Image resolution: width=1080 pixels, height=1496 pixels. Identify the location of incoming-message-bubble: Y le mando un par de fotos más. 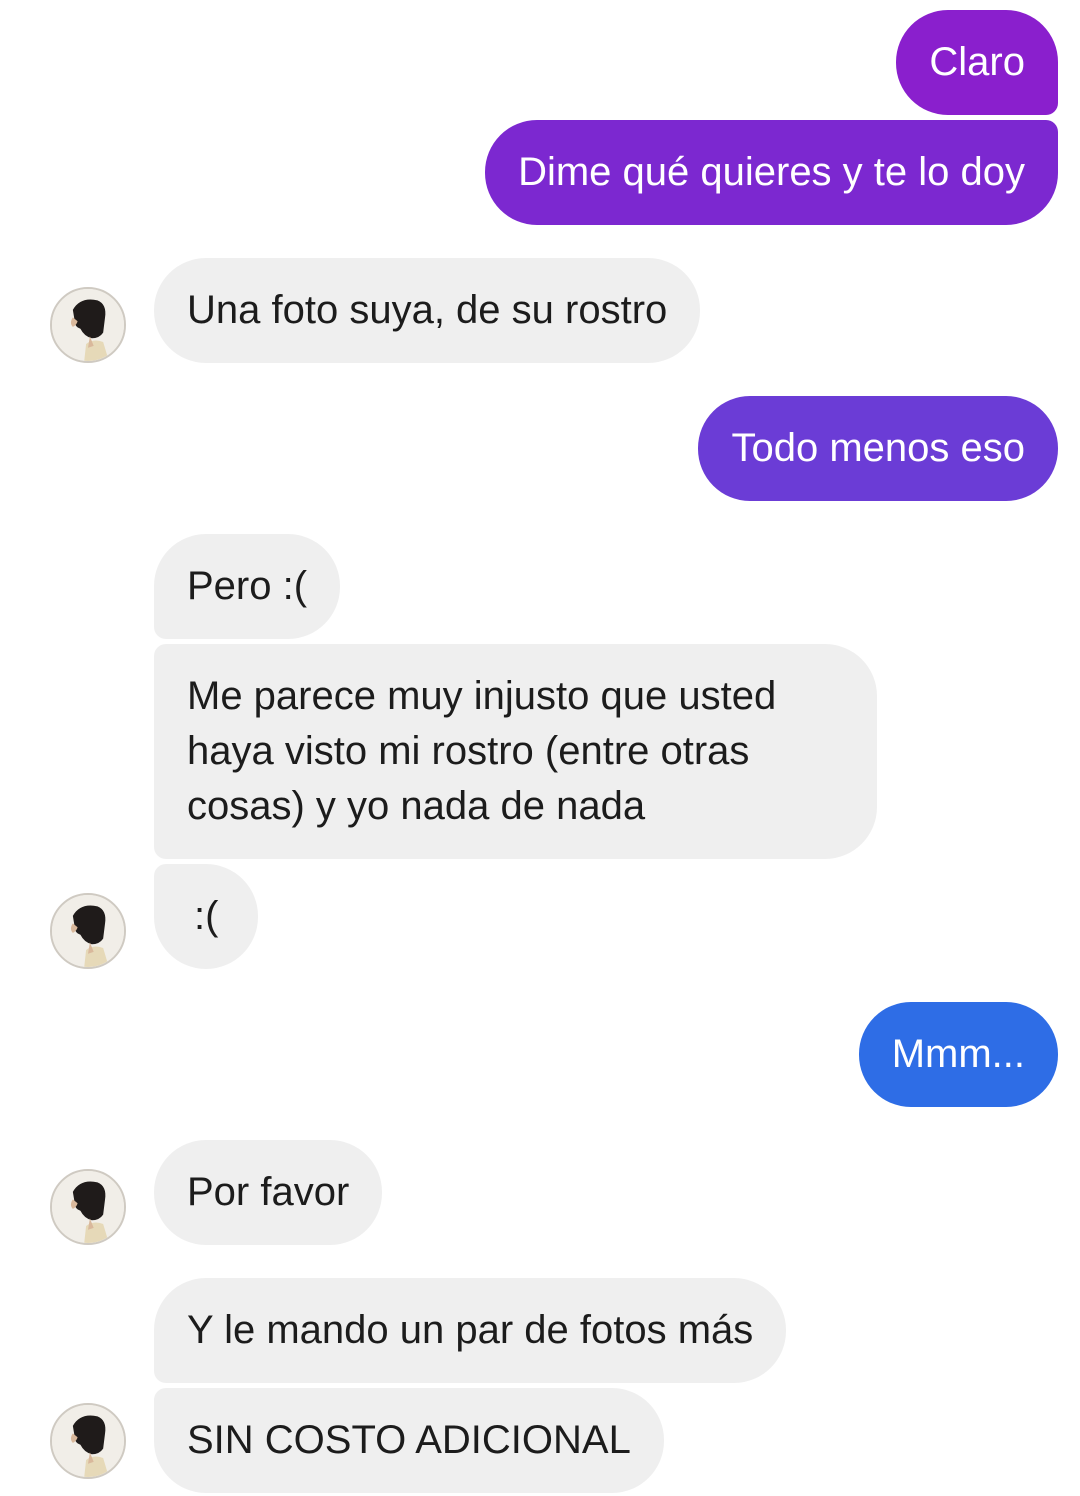
(470, 1330).